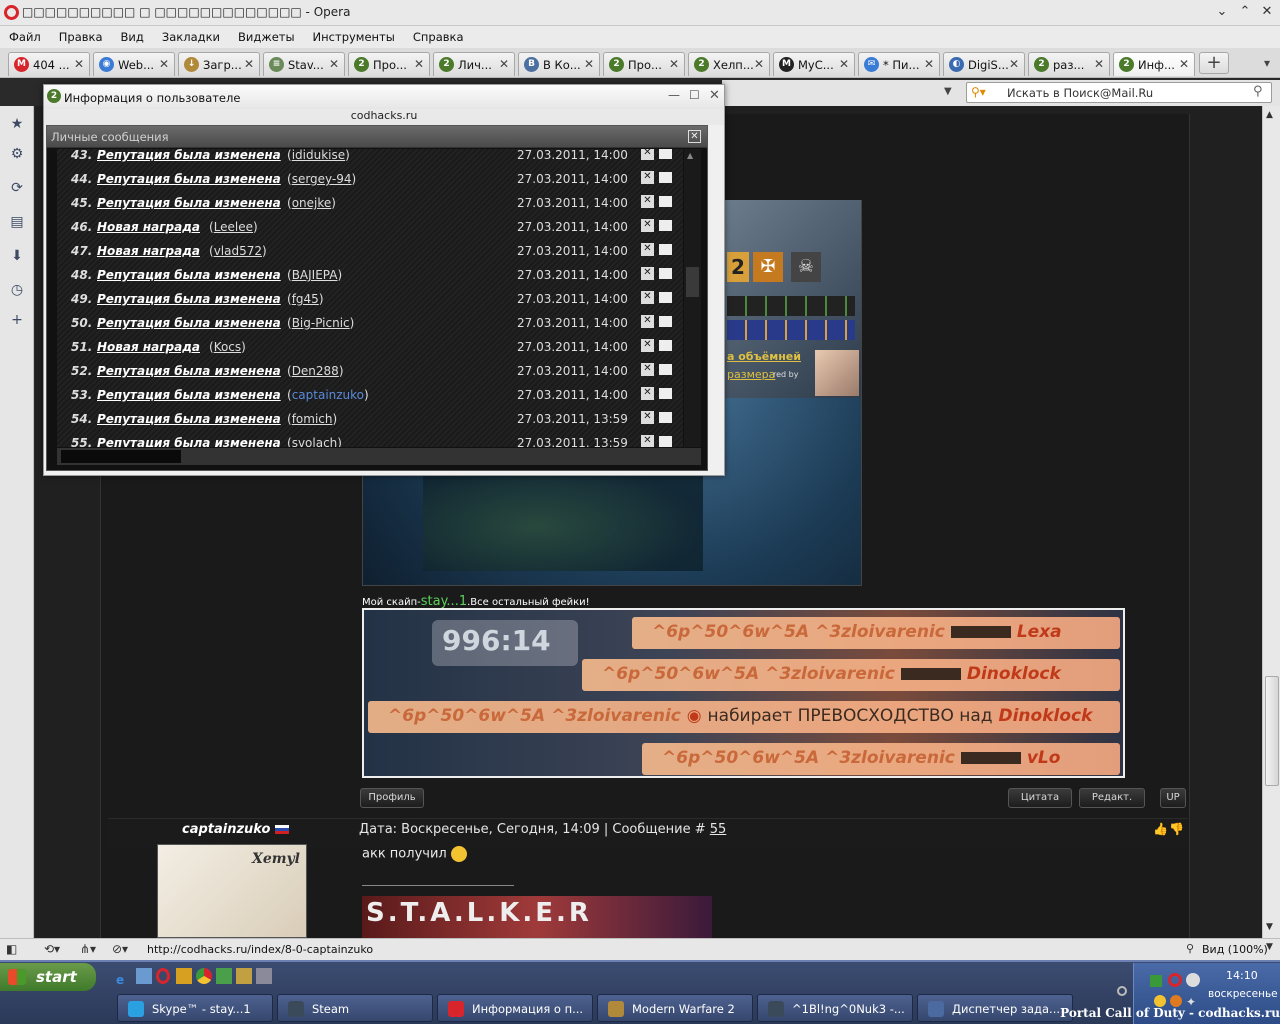 This screenshot has height=1024, width=1280. I want to click on menu-widgets: Виджеты, so click(266, 37).